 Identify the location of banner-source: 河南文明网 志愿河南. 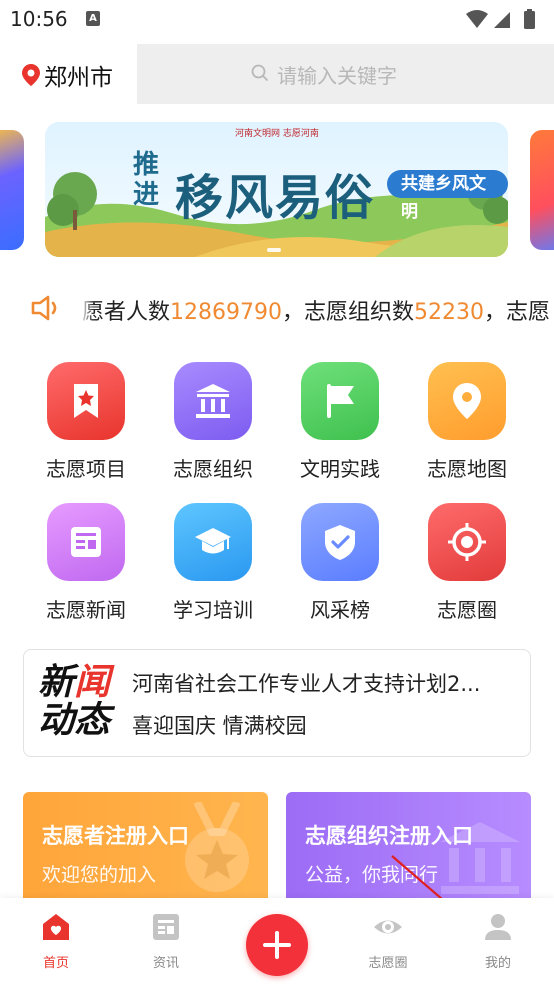
(277, 134).